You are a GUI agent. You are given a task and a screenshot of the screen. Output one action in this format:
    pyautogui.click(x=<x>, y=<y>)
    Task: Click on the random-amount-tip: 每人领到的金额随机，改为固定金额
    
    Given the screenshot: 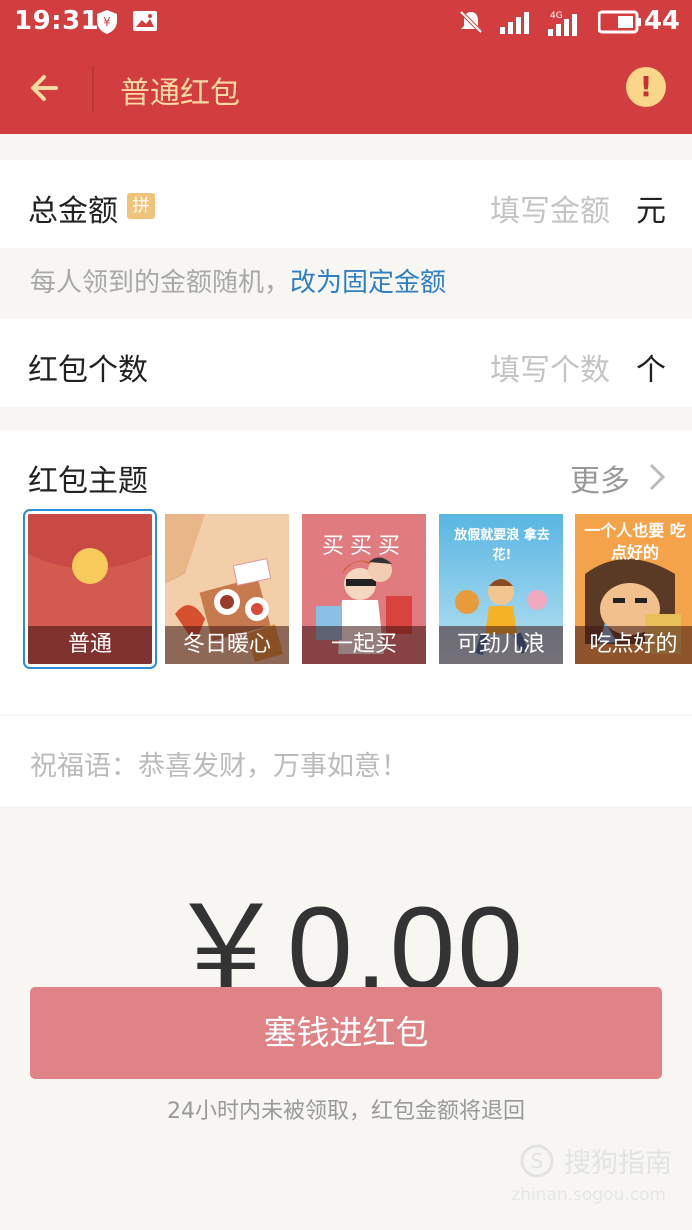 What is the action you would take?
    pyautogui.click(x=238, y=280)
    